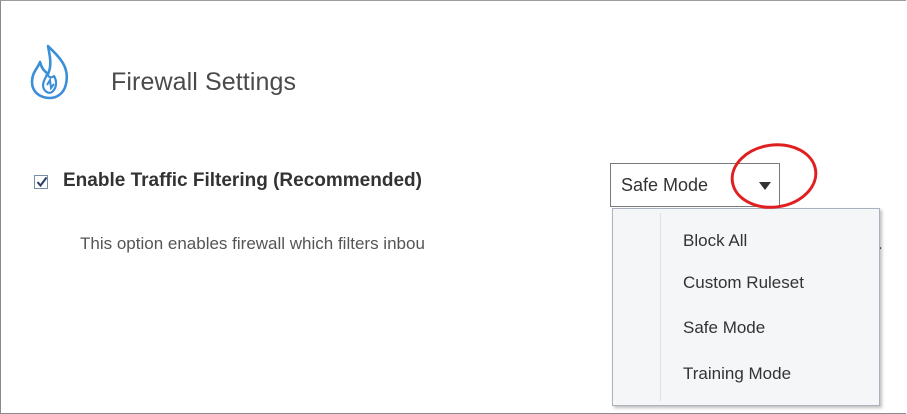 This screenshot has width=907, height=414. Describe the element at coordinates (743, 283) in the screenshot. I see `menu-item-custom-ruleset: Custom Ruleset` at that location.